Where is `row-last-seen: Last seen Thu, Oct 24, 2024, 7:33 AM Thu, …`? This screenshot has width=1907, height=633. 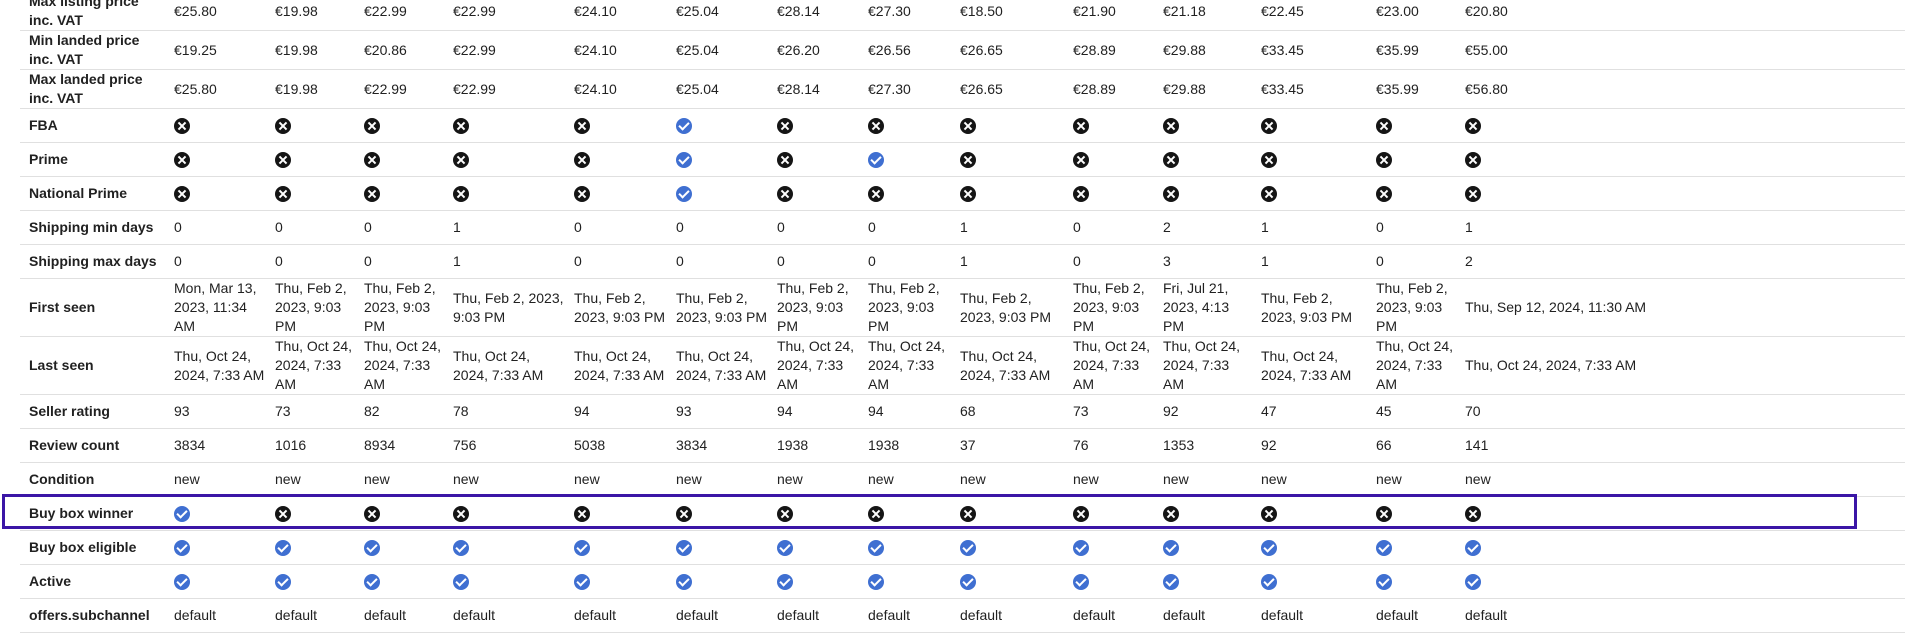 row-last-seen: Last seen Thu, Oct 24, 2024, 7:33 AM Thu, … is located at coordinates (962, 365).